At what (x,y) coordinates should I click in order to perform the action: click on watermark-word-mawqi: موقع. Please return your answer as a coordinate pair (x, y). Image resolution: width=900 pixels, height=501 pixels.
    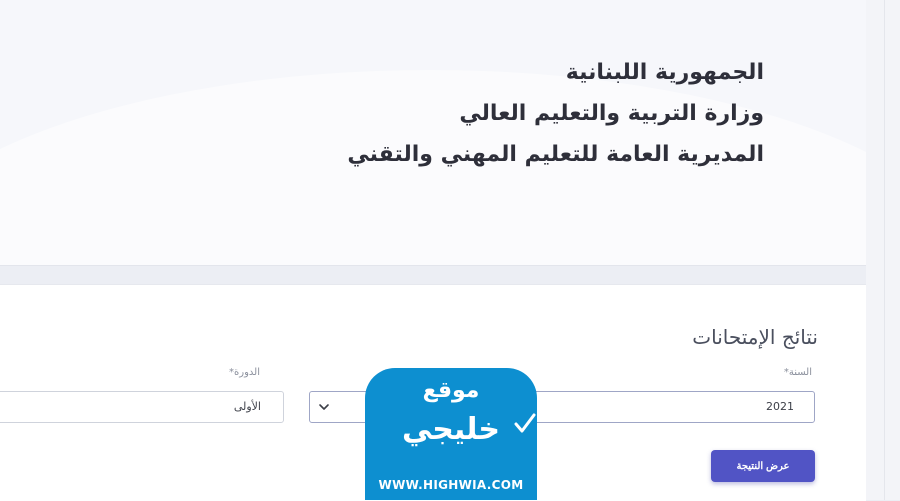
    Looking at the image, I should click on (451, 390).